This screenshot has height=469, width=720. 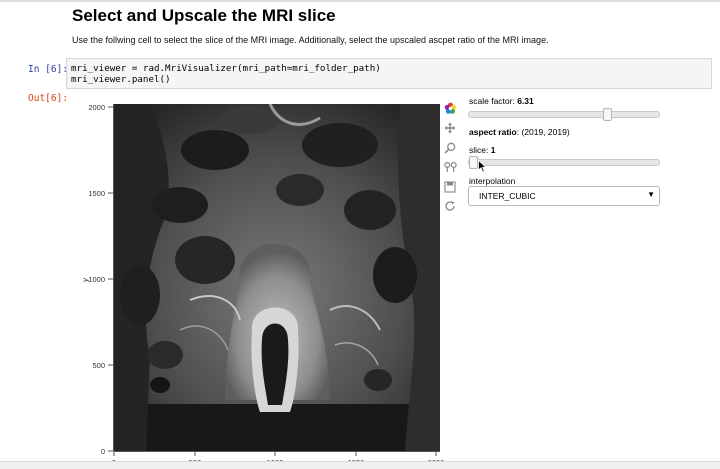 I want to click on section-heading: Select and Upscale the MRI slice, so click(x=204, y=15).